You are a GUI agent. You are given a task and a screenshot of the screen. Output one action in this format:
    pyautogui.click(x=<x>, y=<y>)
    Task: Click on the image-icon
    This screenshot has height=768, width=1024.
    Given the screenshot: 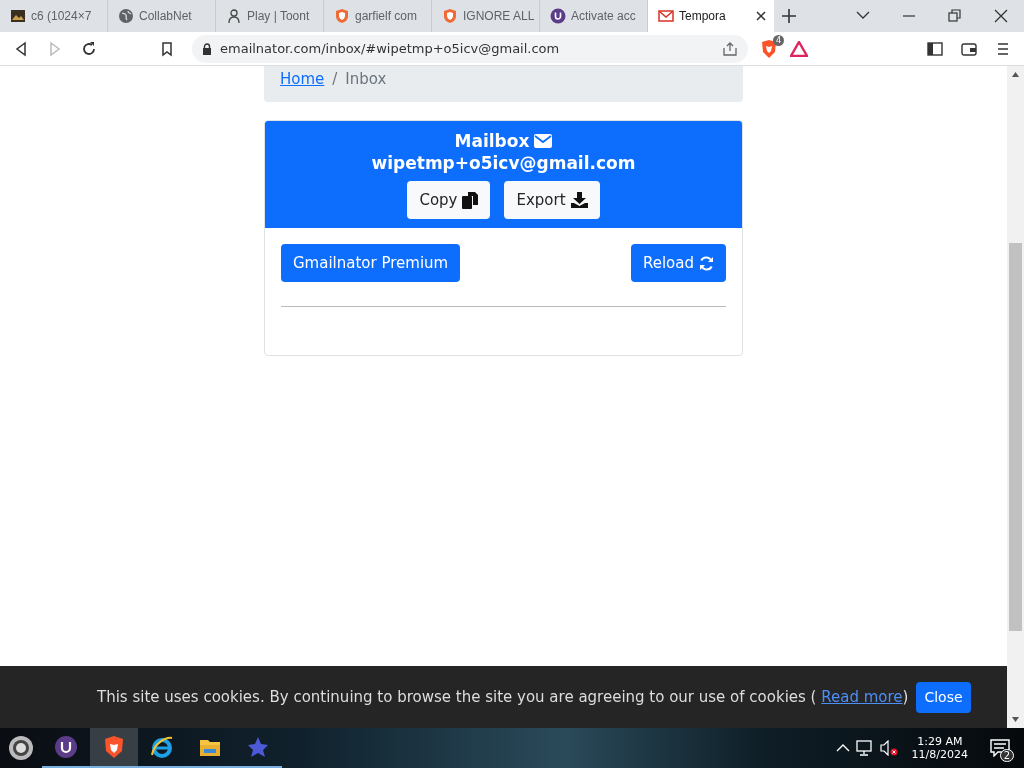 What is the action you would take?
    pyautogui.click(x=18, y=16)
    